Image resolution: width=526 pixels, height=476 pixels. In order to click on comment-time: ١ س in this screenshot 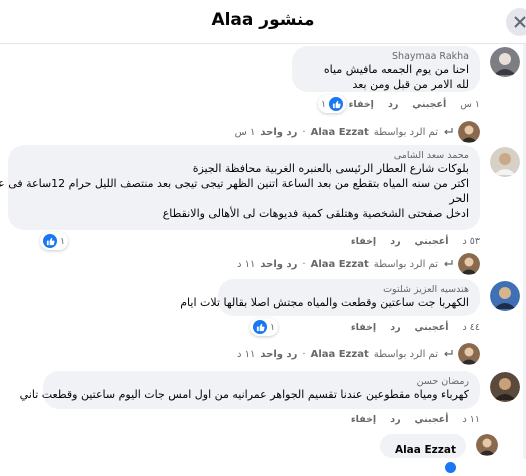, I will do `click(470, 104)`.